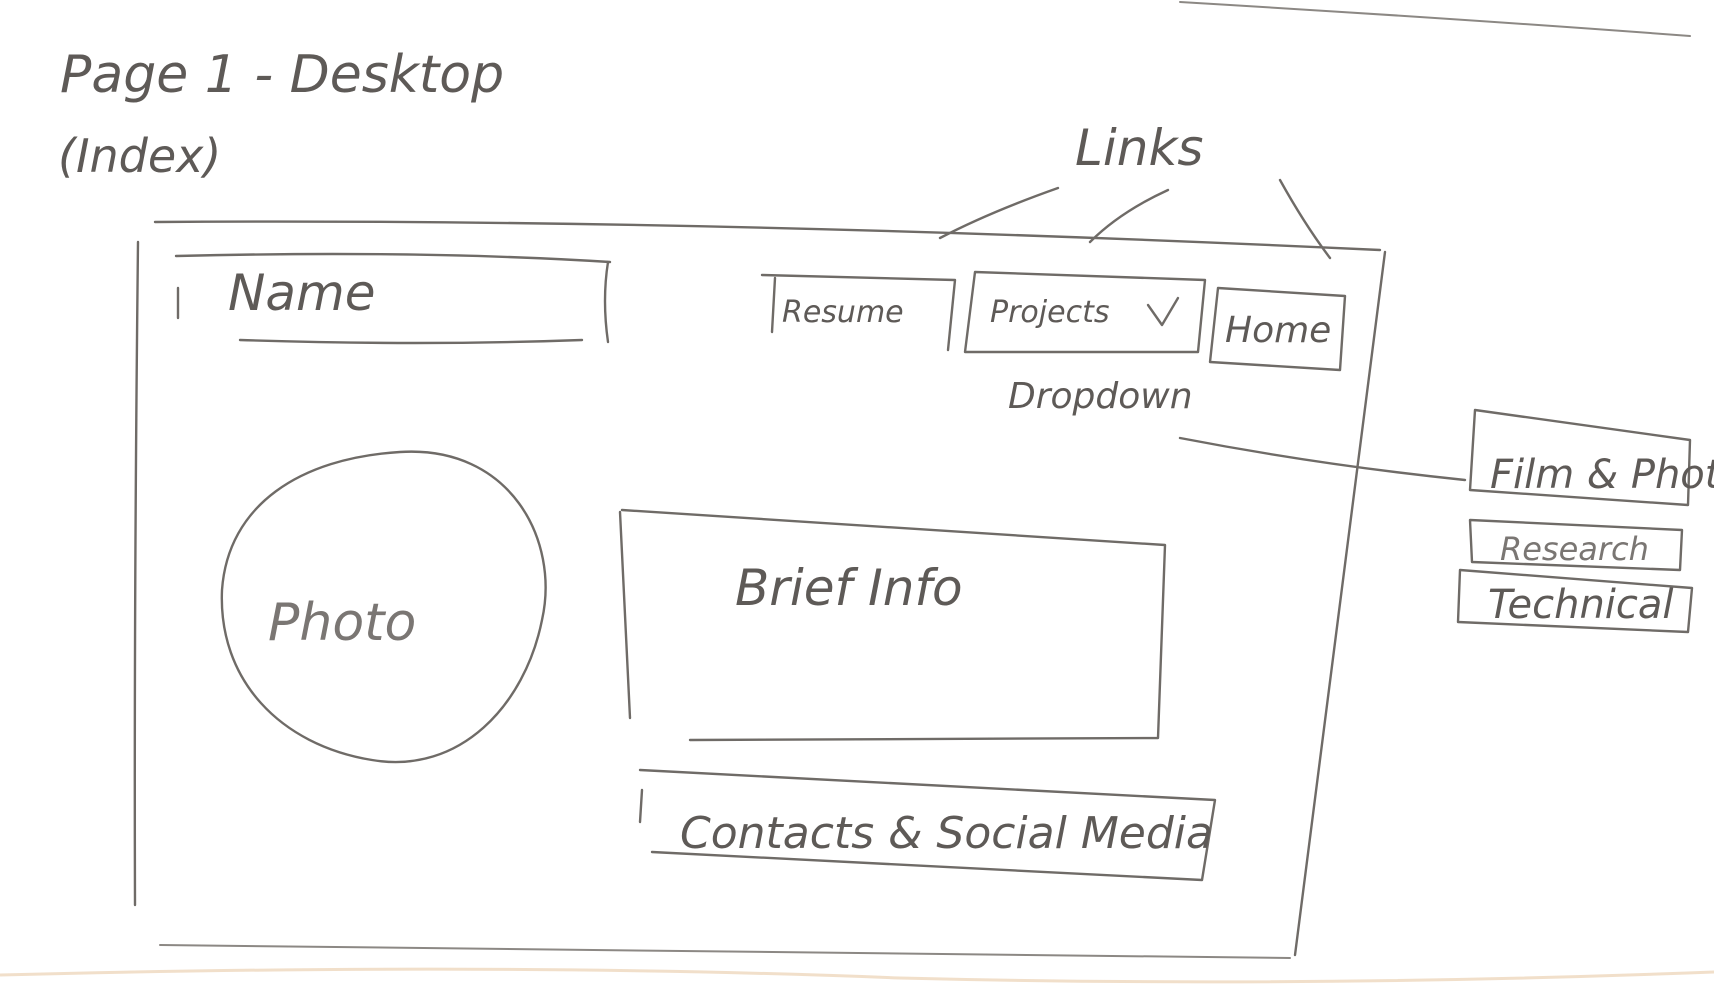 The image size is (1714, 988). What do you see at coordinates (411, 341) in the screenshot?
I see `name-box-bottom` at bounding box center [411, 341].